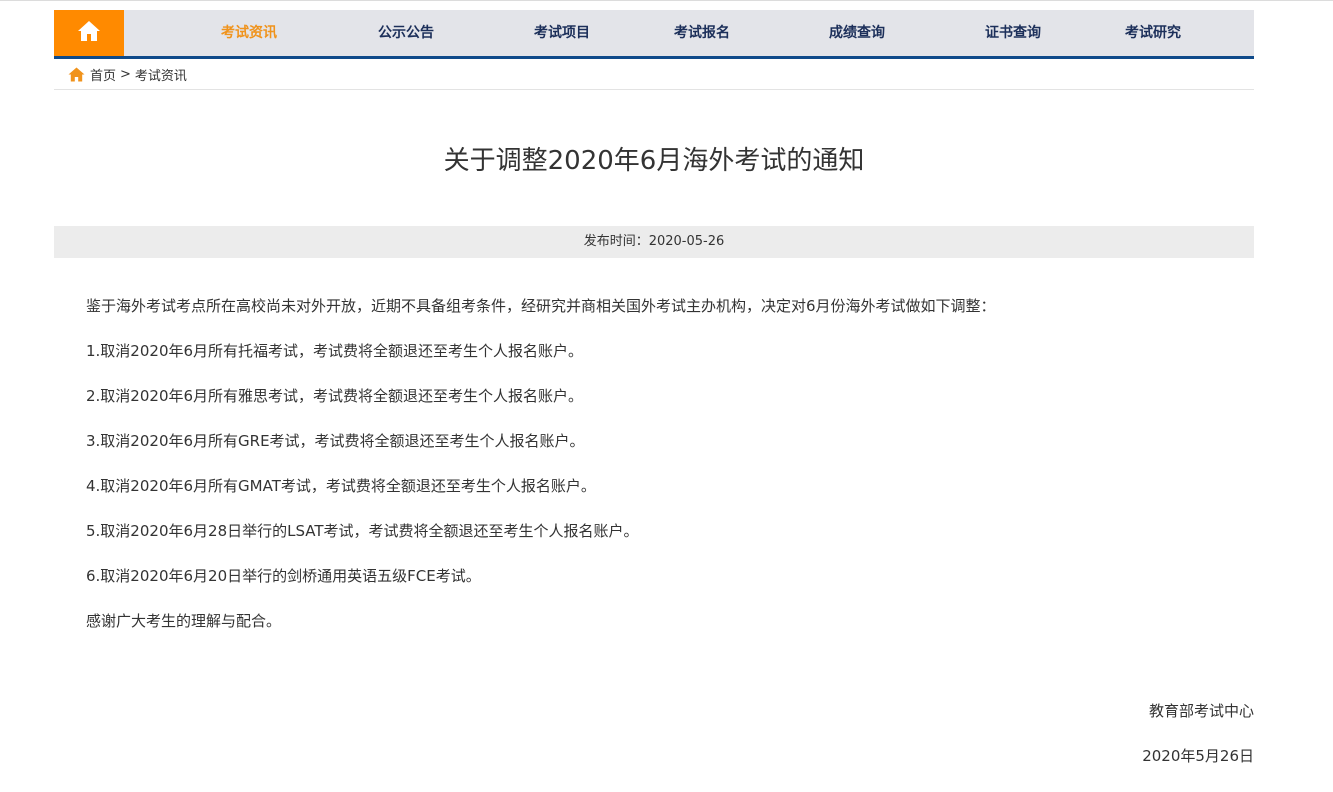 The image size is (1333, 792). Describe the element at coordinates (666, 0) in the screenshot. I see `top-border` at that location.